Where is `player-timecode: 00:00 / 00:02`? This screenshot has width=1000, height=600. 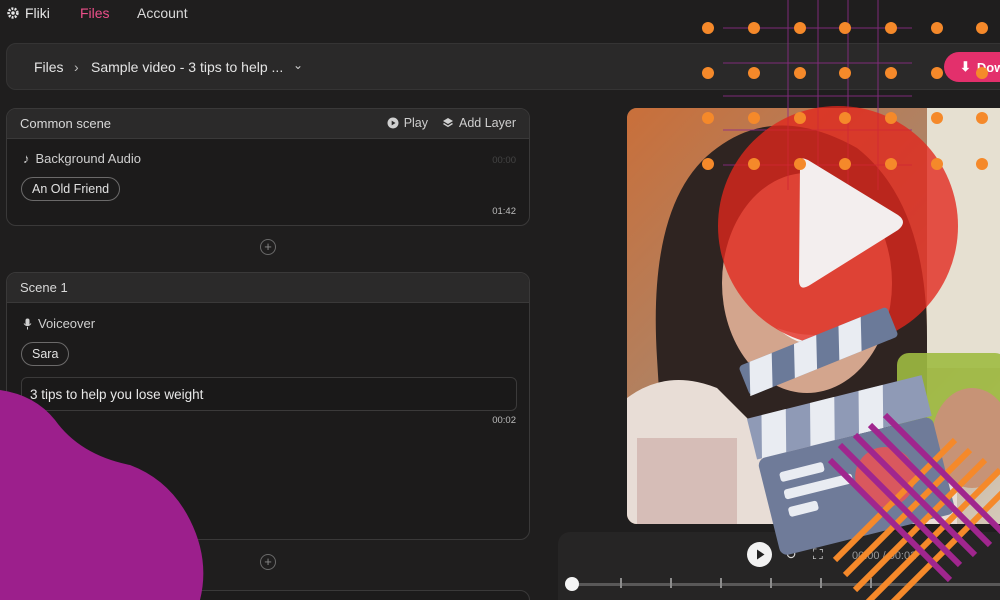
player-timecode: 00:00 / 00:02 is located at coordinates (884, 556).